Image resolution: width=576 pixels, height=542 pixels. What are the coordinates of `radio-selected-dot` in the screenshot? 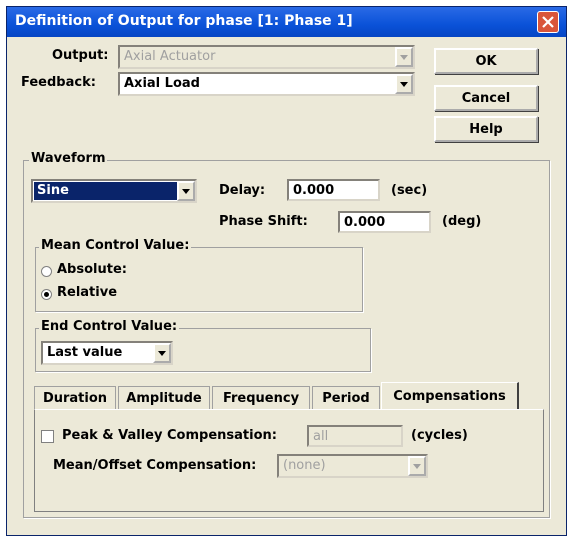 It's located at (46, 294).